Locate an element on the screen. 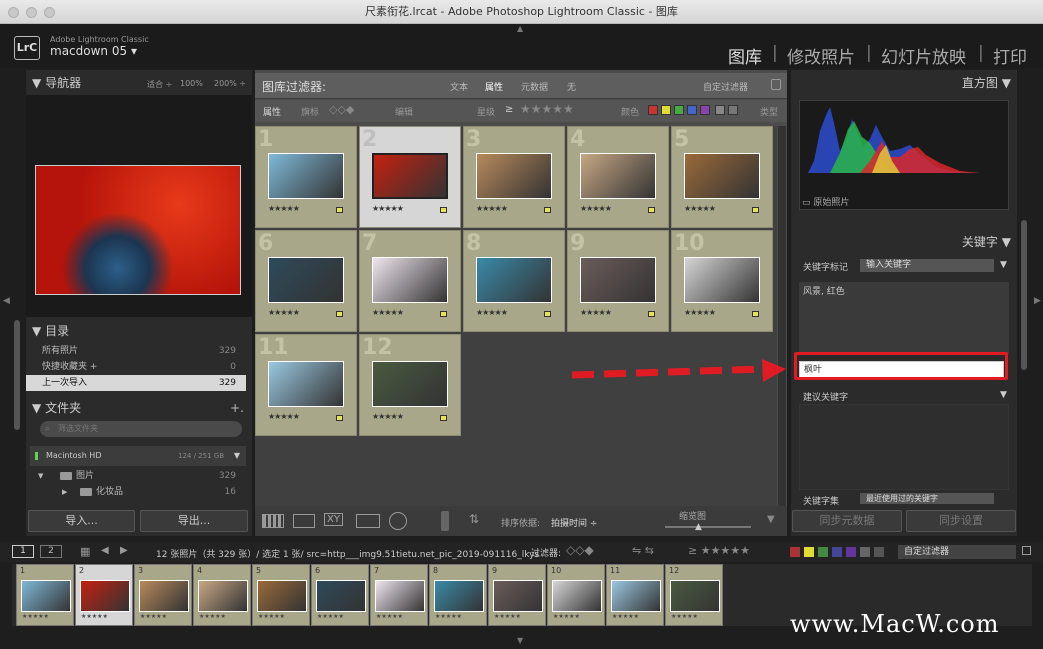 The height and width of the screenshot is (649, 1043). grid-cell: 5 ★★★★★ is located at coordinates (722, 177).